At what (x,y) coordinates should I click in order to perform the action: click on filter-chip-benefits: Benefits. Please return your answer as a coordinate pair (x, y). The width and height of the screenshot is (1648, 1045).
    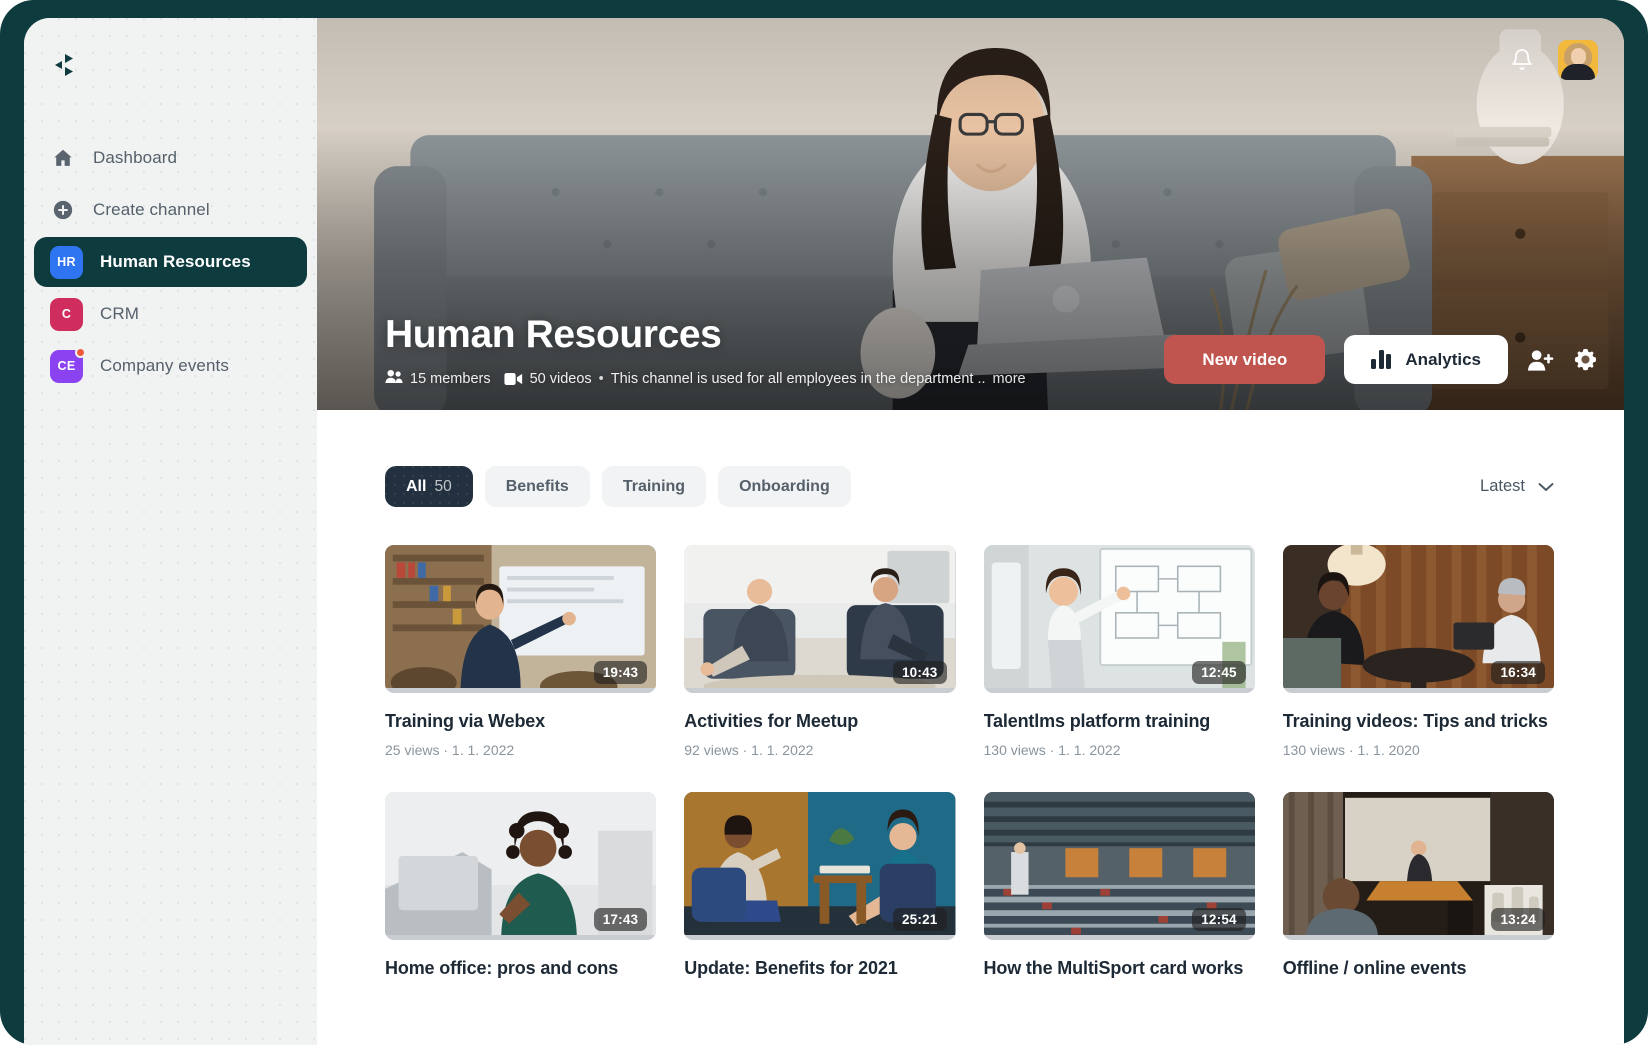
    Looking at the image, I should click on (537, 486).